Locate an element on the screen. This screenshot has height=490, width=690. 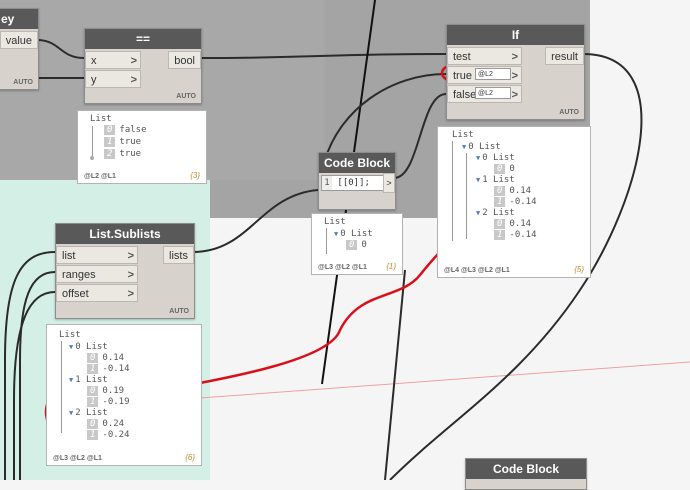
list-item: 1 -0.19 is located at coordinates (108, 402).